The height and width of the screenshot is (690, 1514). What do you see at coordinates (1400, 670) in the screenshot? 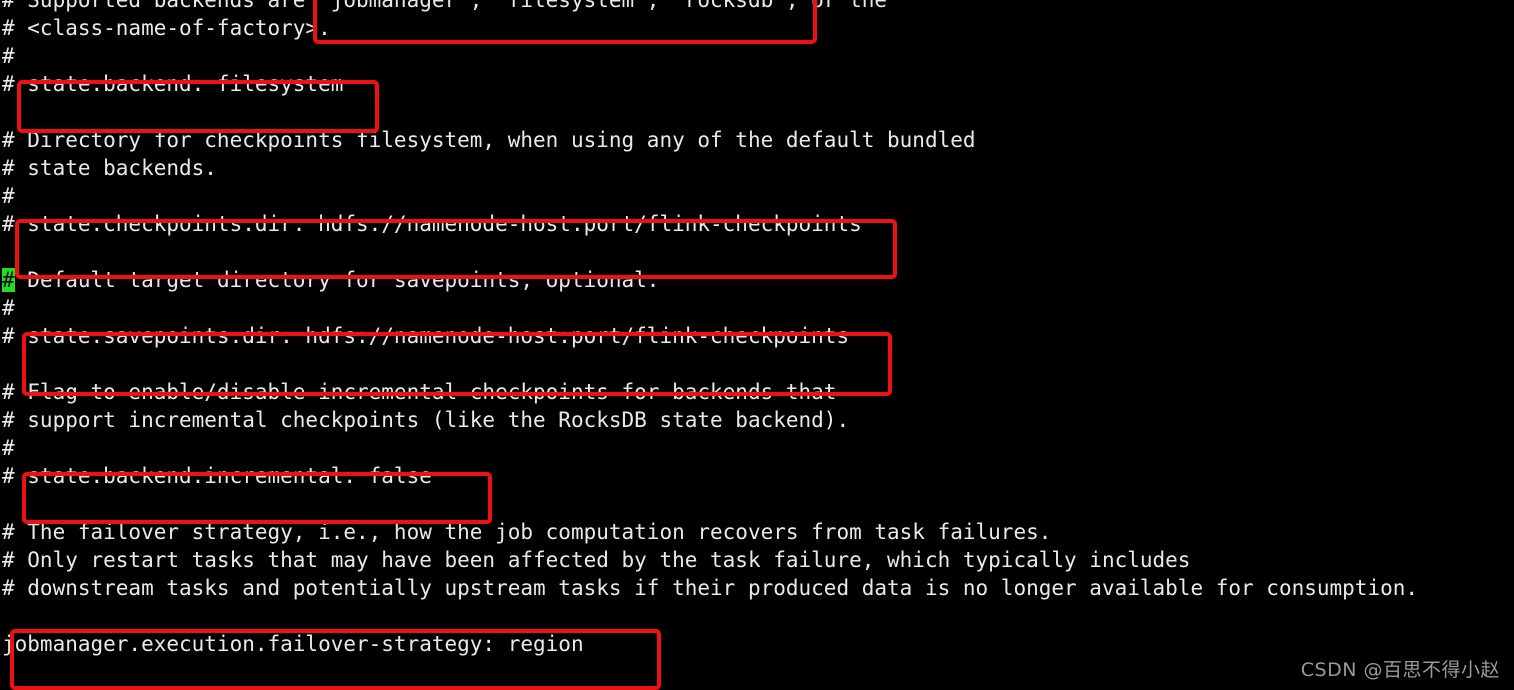
I see `csdn-watermark: CSDN @百思不得小赵` at bounding box center [1400, 670].